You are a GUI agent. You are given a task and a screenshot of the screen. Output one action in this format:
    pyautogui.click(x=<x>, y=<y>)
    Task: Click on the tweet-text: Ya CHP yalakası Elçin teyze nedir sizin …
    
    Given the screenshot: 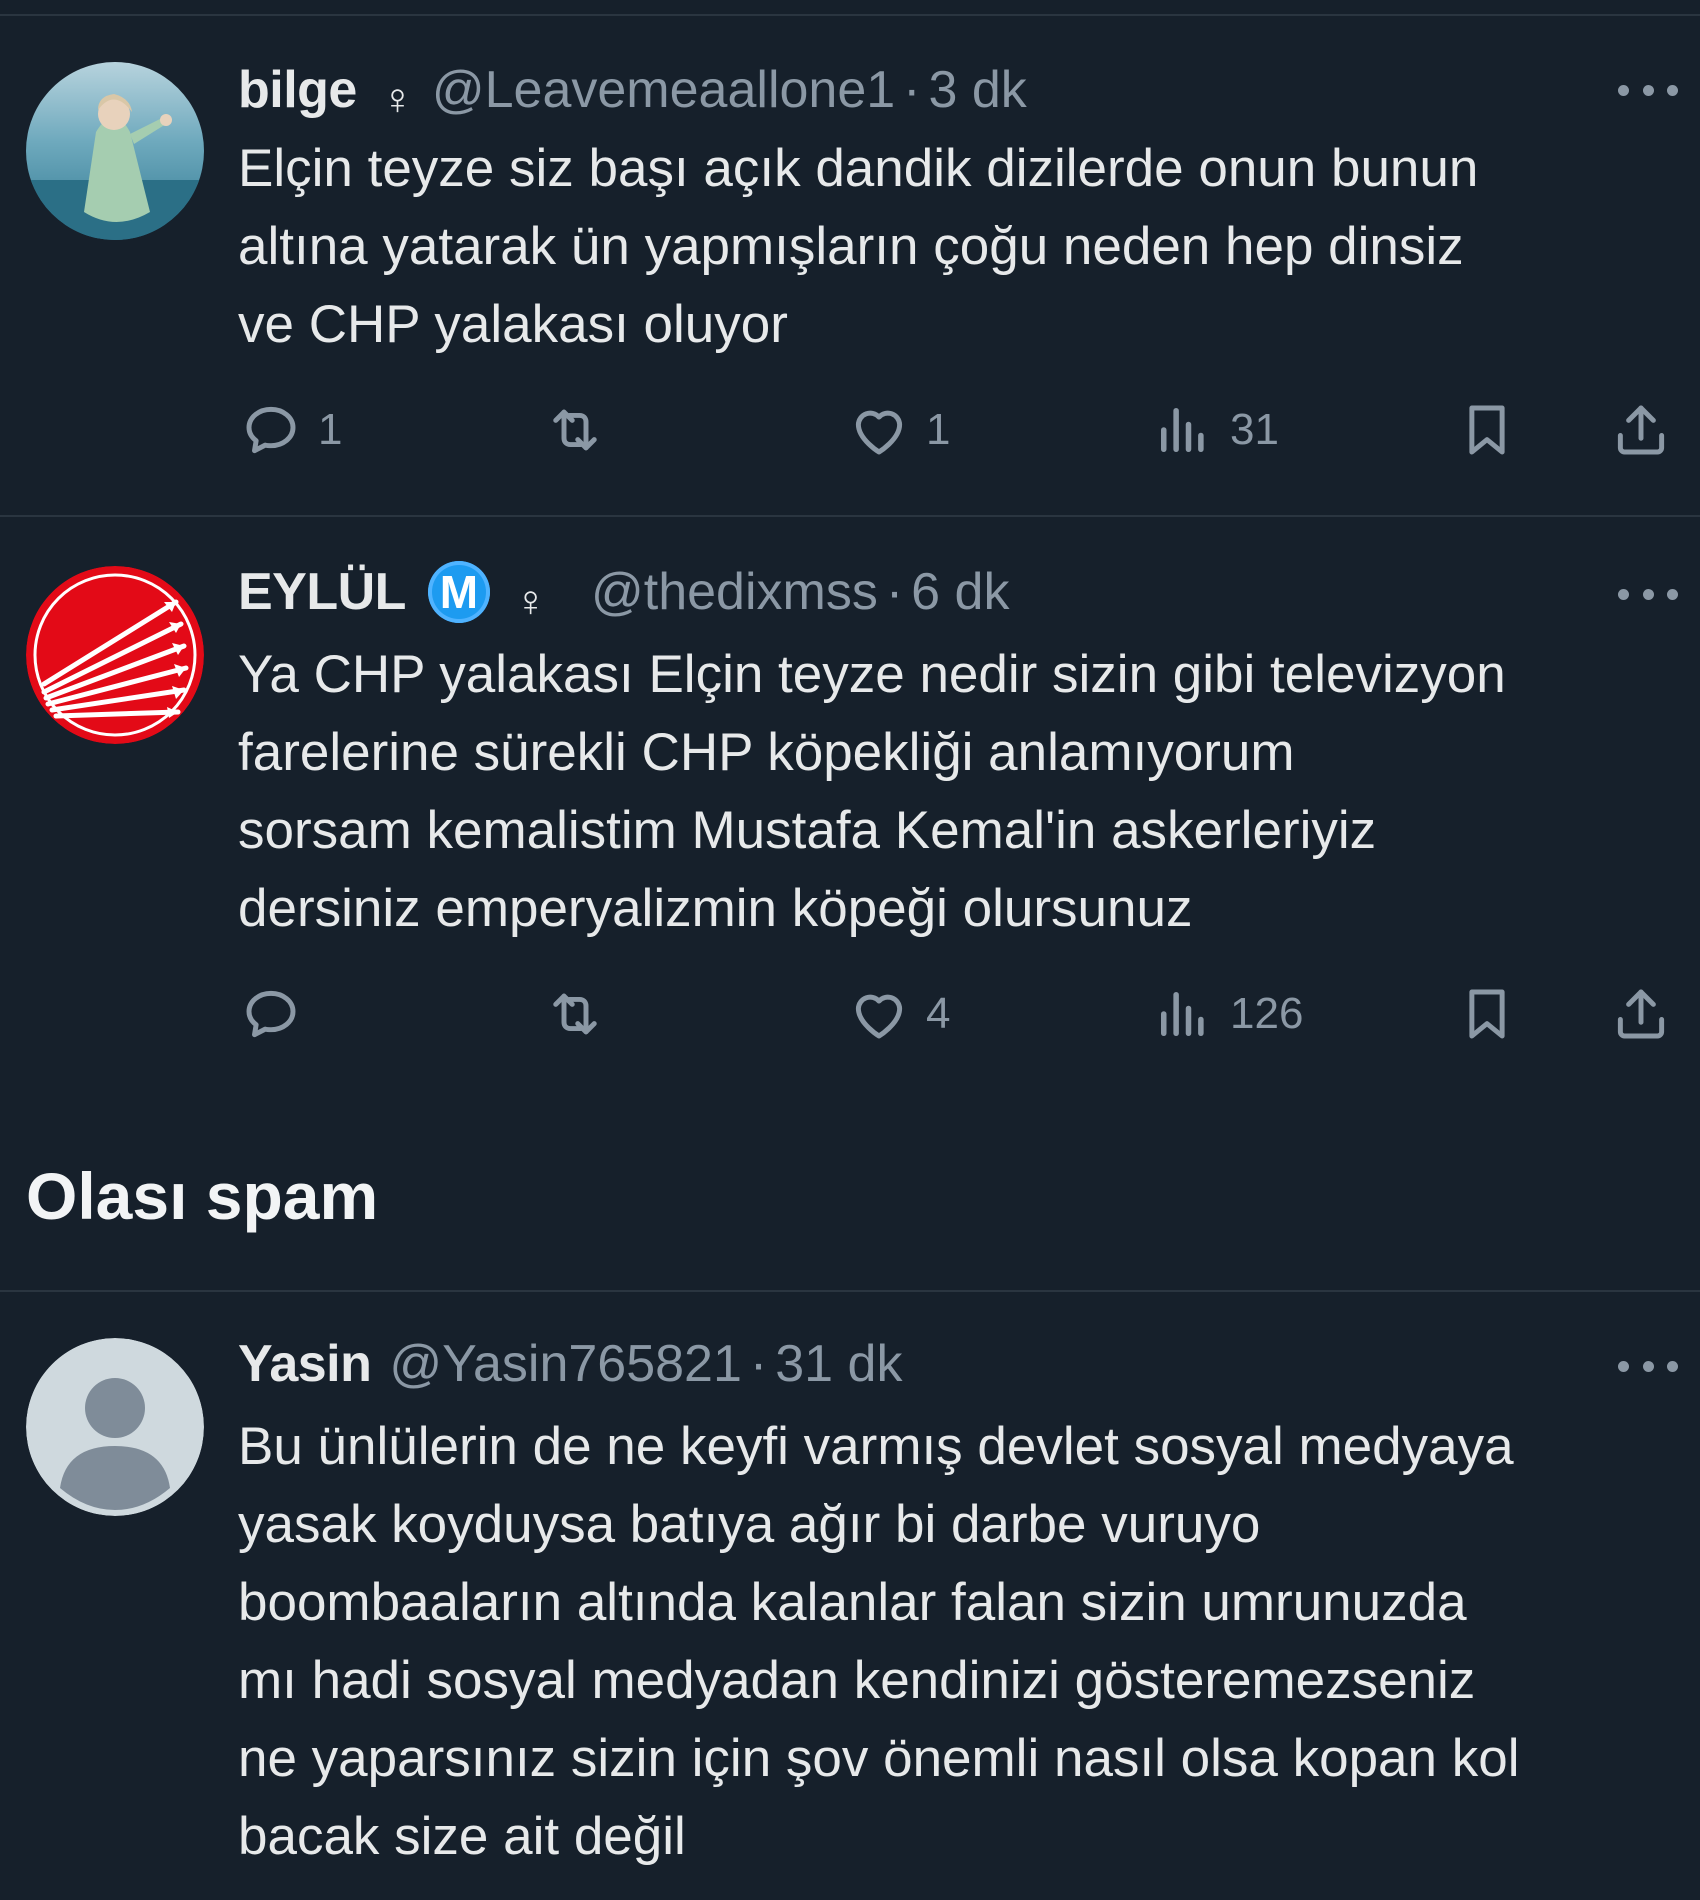 What is the action you would take?
    pyautogui.click(x=872, y=791)
    